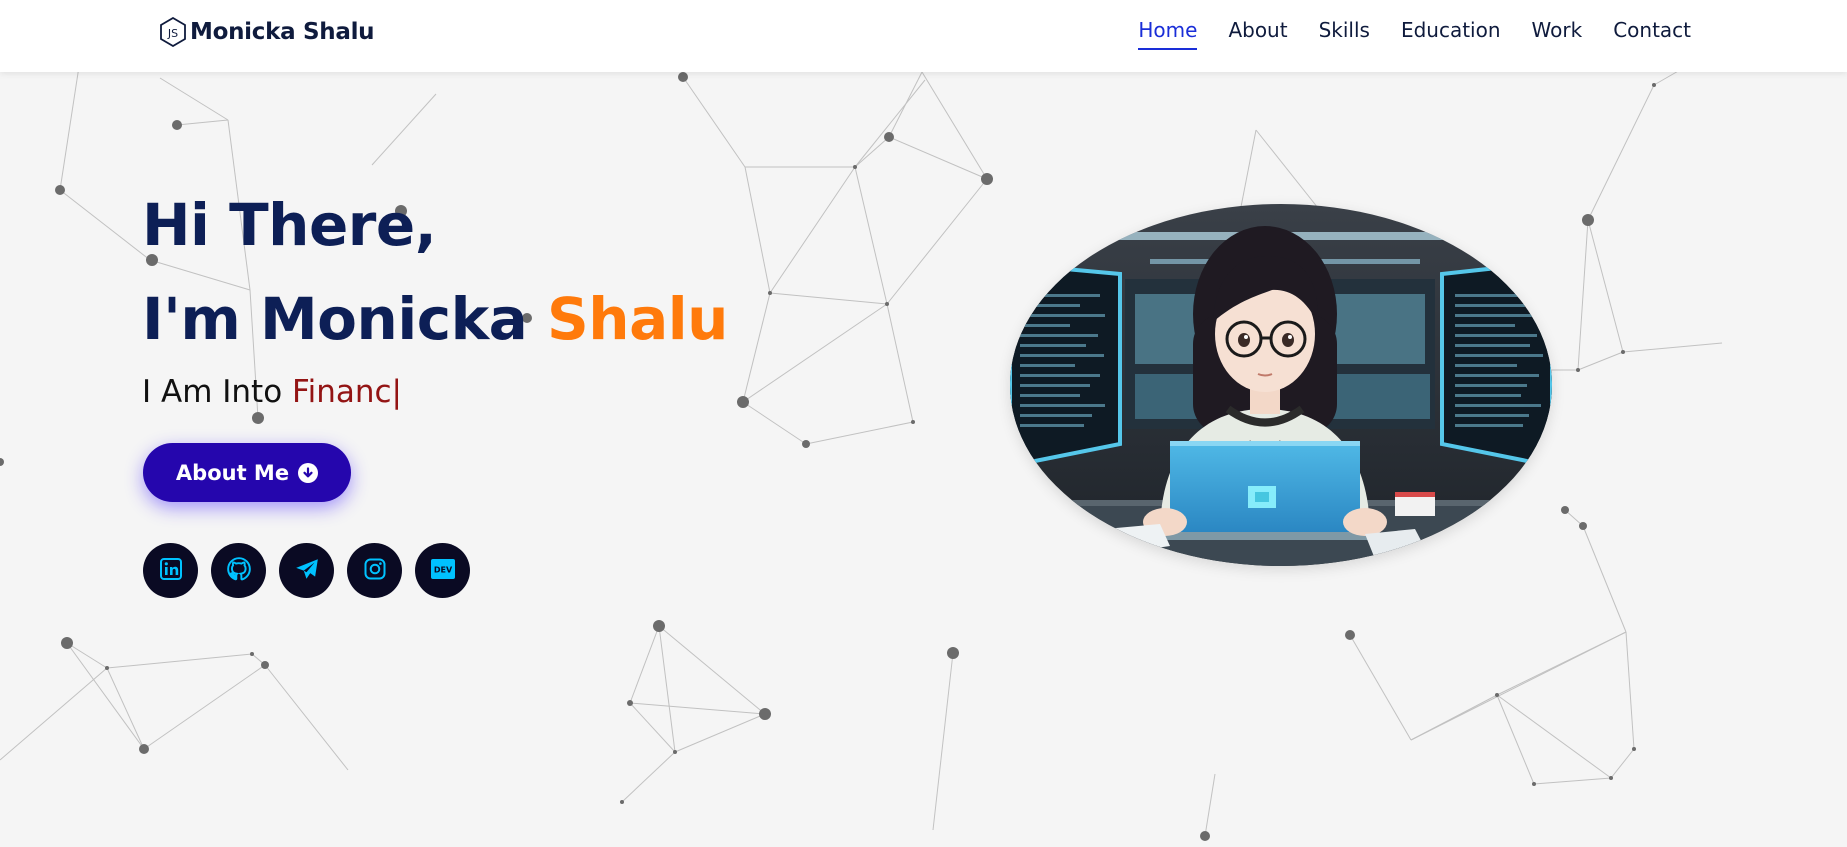 The width and height of the screenshot is (1847, 847). Describe the element at coordinates (232, 472) in the screenshot. I see `about-me-label: About Me` at that location.